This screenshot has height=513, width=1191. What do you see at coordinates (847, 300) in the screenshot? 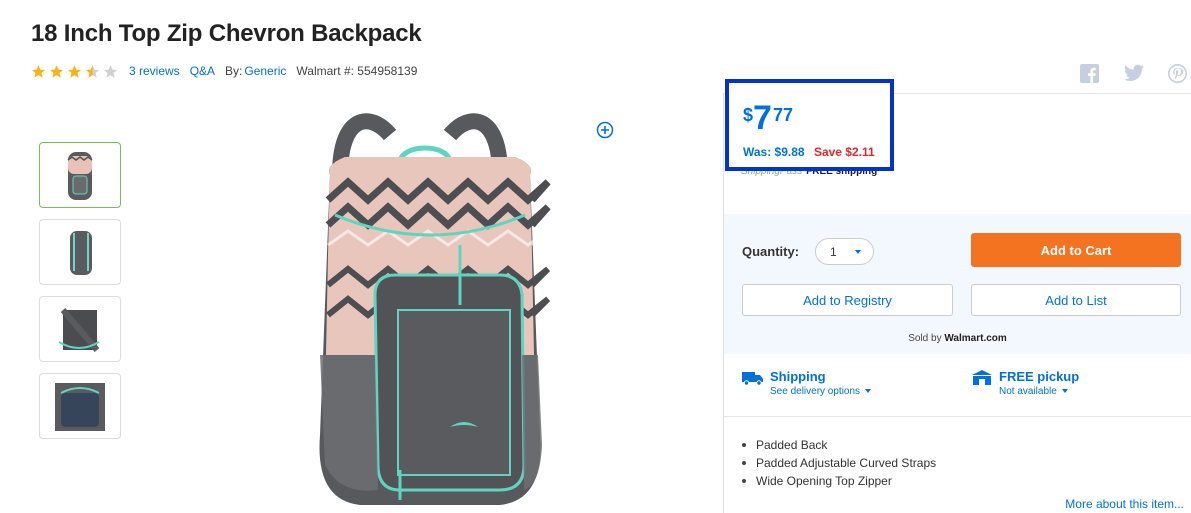
I see `add-to-registry-button: Add to Registry` at bounding box center [847, 300].